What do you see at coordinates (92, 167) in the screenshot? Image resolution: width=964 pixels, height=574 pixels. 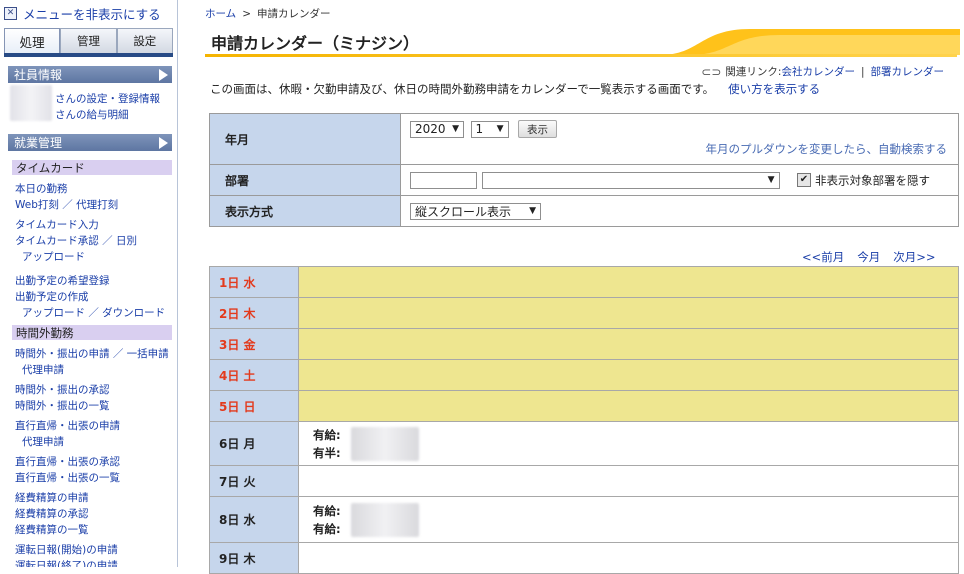 I see `subsection-timecard: タイムカード` at bounding box center [92, 167].